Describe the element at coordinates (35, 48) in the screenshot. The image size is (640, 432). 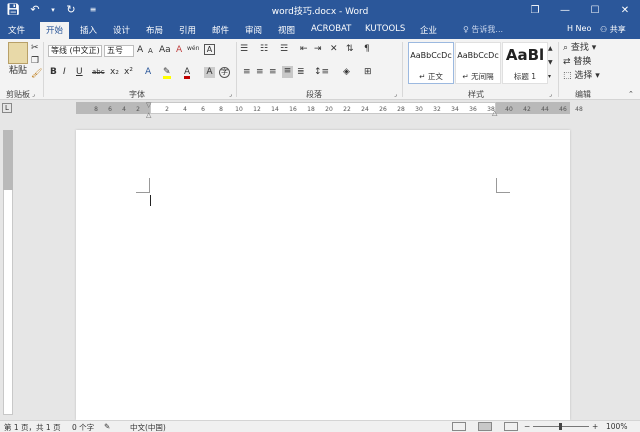
I see `cut-icon: ✂` at that location.